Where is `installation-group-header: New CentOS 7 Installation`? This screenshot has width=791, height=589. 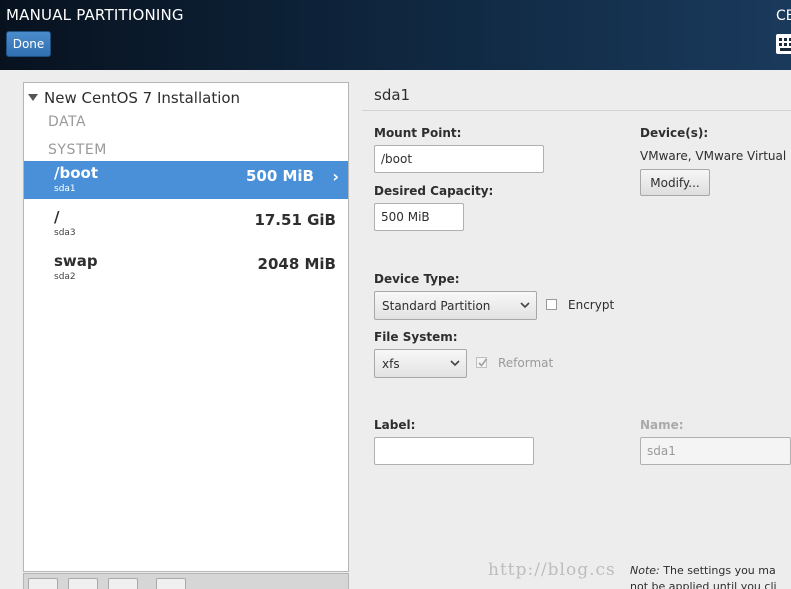
installation-group-header: New CentOS 7 Installation is located at coordinates (134, 98).